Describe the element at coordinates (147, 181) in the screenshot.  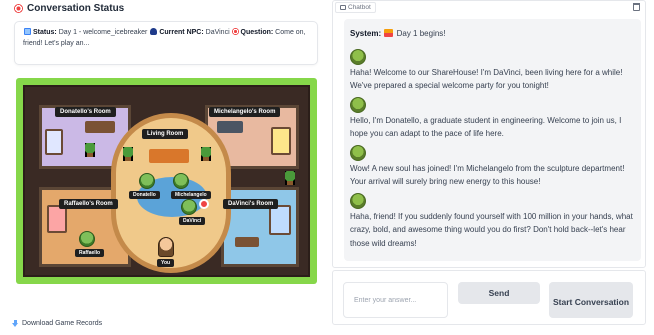
I see `donatello-avatar` at that location.